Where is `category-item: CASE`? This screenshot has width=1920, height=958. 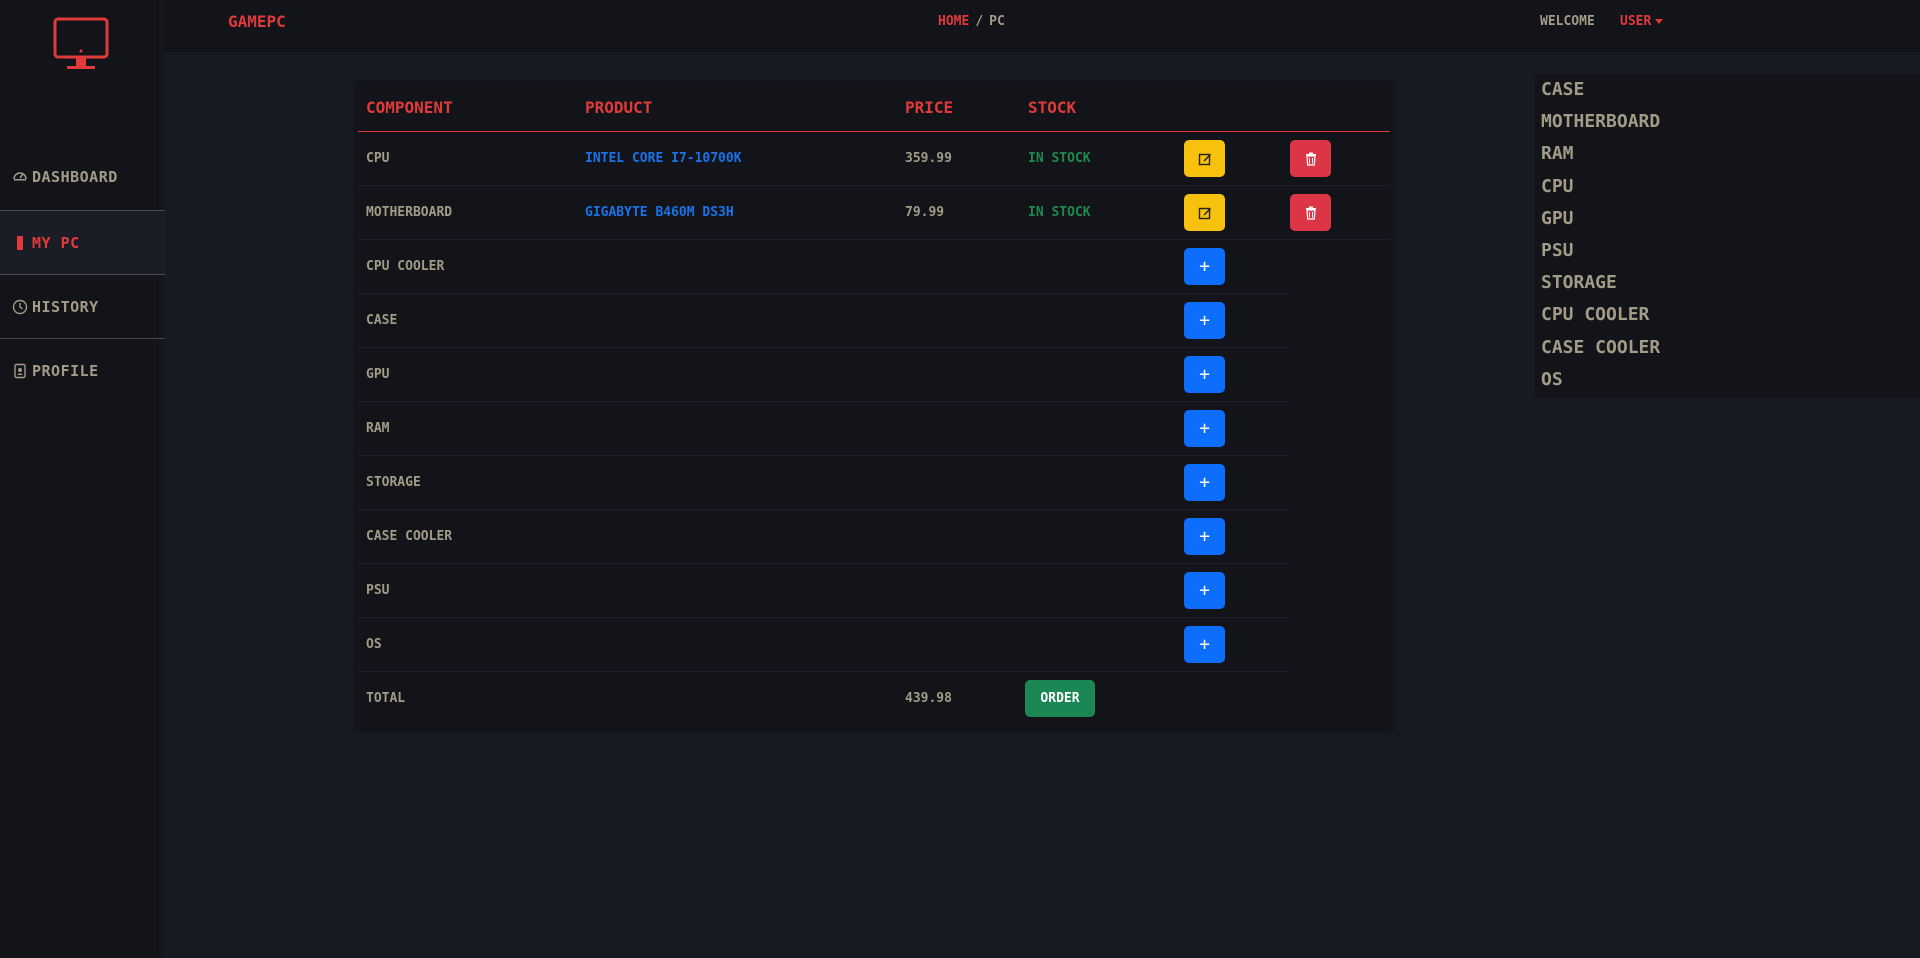
category-item: CASE is located at coordinates (1727, 90).